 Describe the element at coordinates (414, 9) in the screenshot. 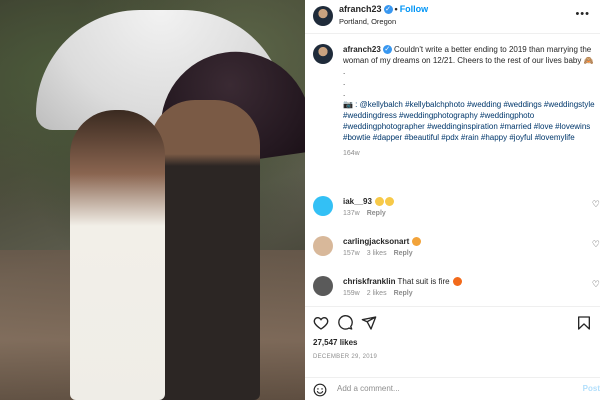

I see `follow-button: Follow` at that location.